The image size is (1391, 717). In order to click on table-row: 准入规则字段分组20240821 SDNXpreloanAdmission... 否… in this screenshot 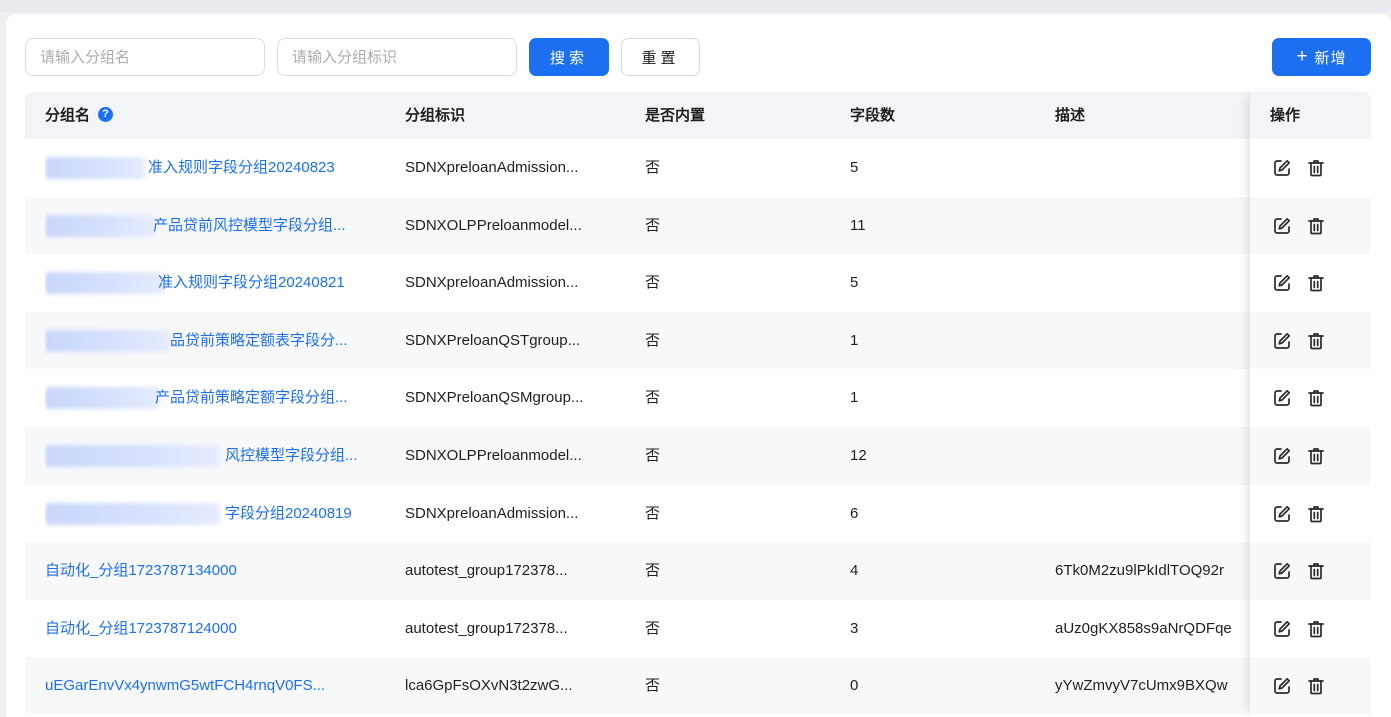, I will do `click(698, 283)`.